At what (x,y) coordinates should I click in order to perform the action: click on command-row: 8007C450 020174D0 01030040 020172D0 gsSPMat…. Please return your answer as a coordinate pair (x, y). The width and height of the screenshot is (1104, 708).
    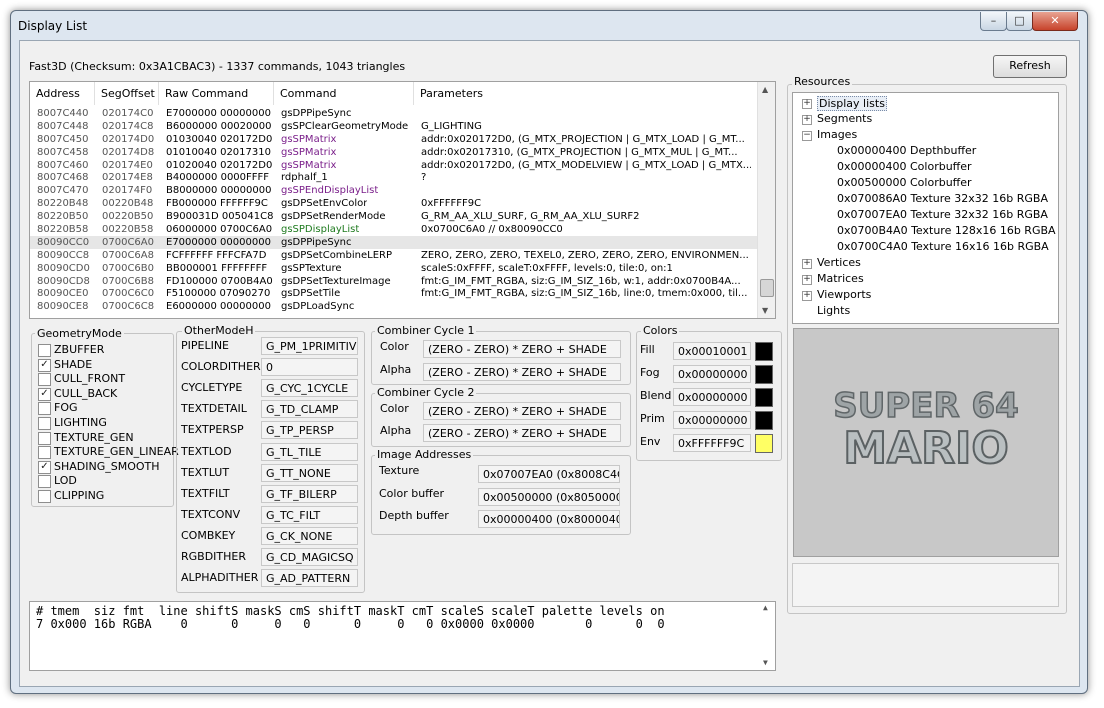
    Looking at the image, I should click on (393, 139).